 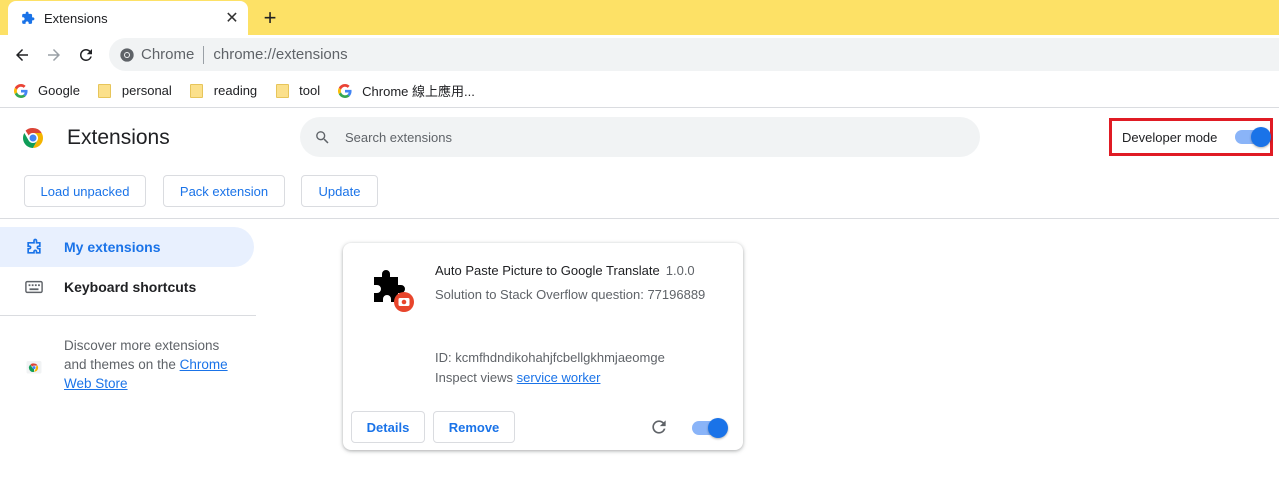 What do you see at coordinates (680, 270) in the screenshot?
I see `extension-version: 1.0.0` at bounding box center [680, 270].